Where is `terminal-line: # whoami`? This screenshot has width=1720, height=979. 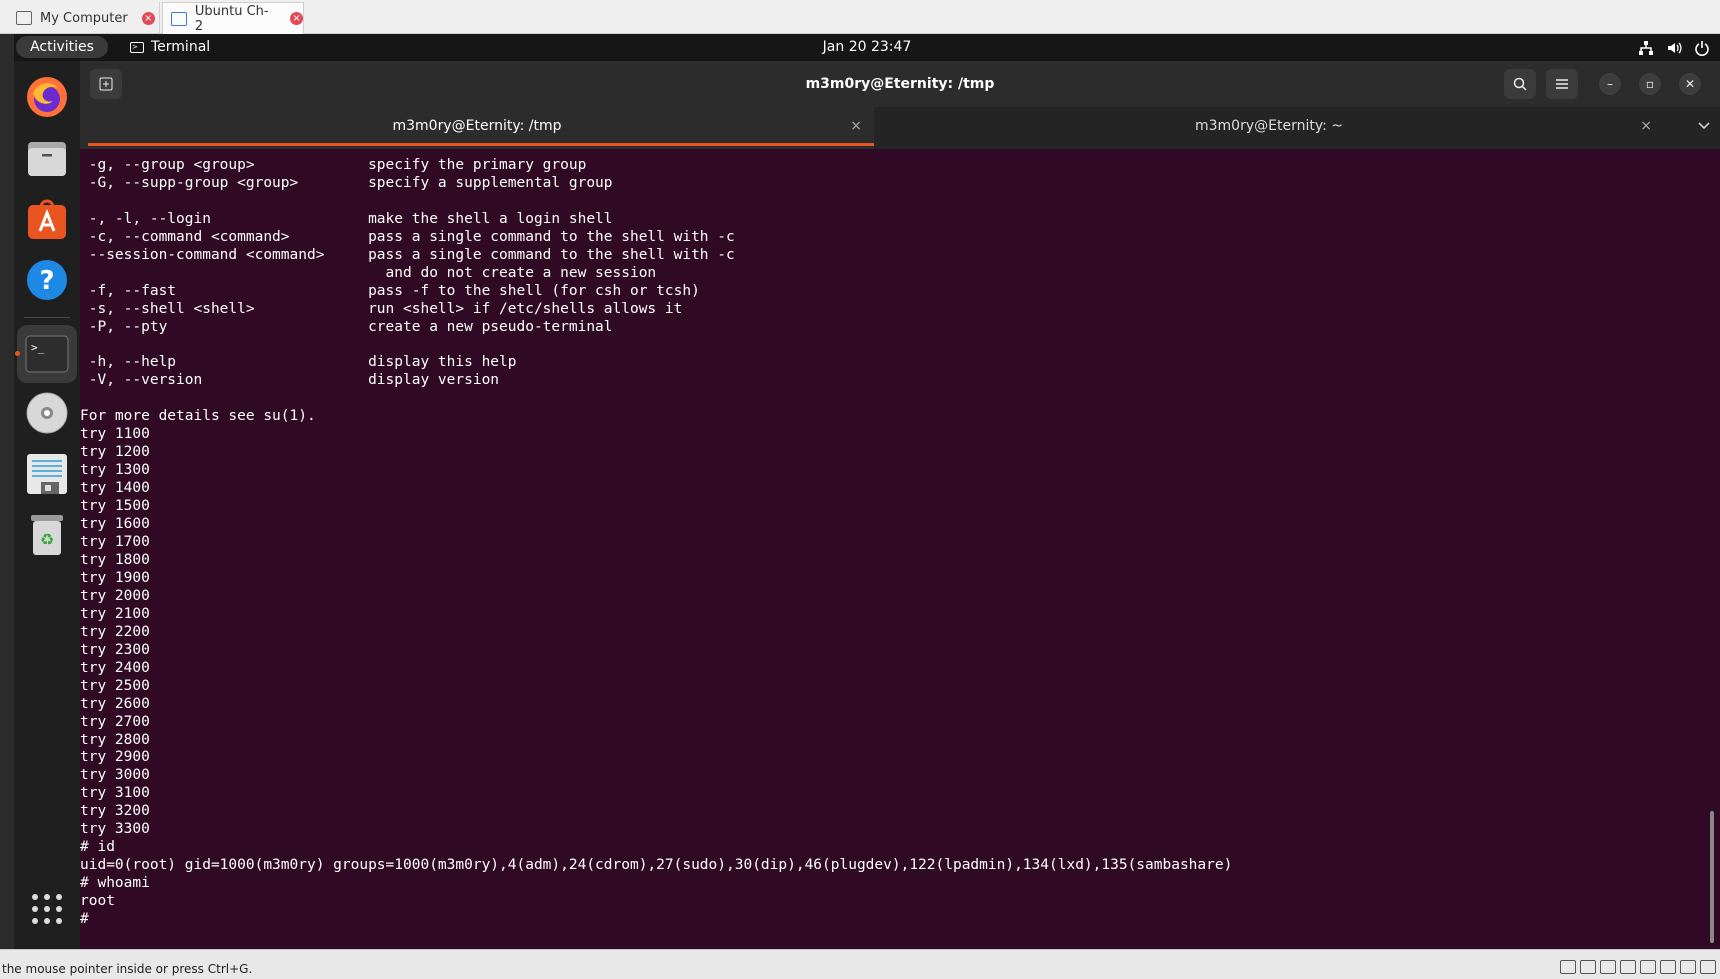
terminal-line: # whoami is located at coordinates (115, 883).